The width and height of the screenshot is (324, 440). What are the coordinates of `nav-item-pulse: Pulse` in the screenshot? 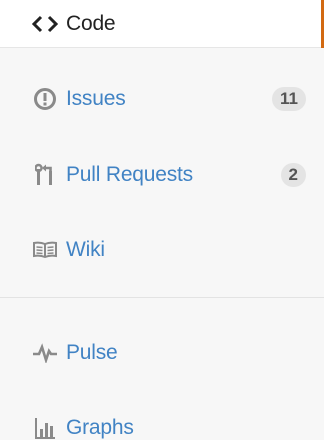 It's located at (162, 353).